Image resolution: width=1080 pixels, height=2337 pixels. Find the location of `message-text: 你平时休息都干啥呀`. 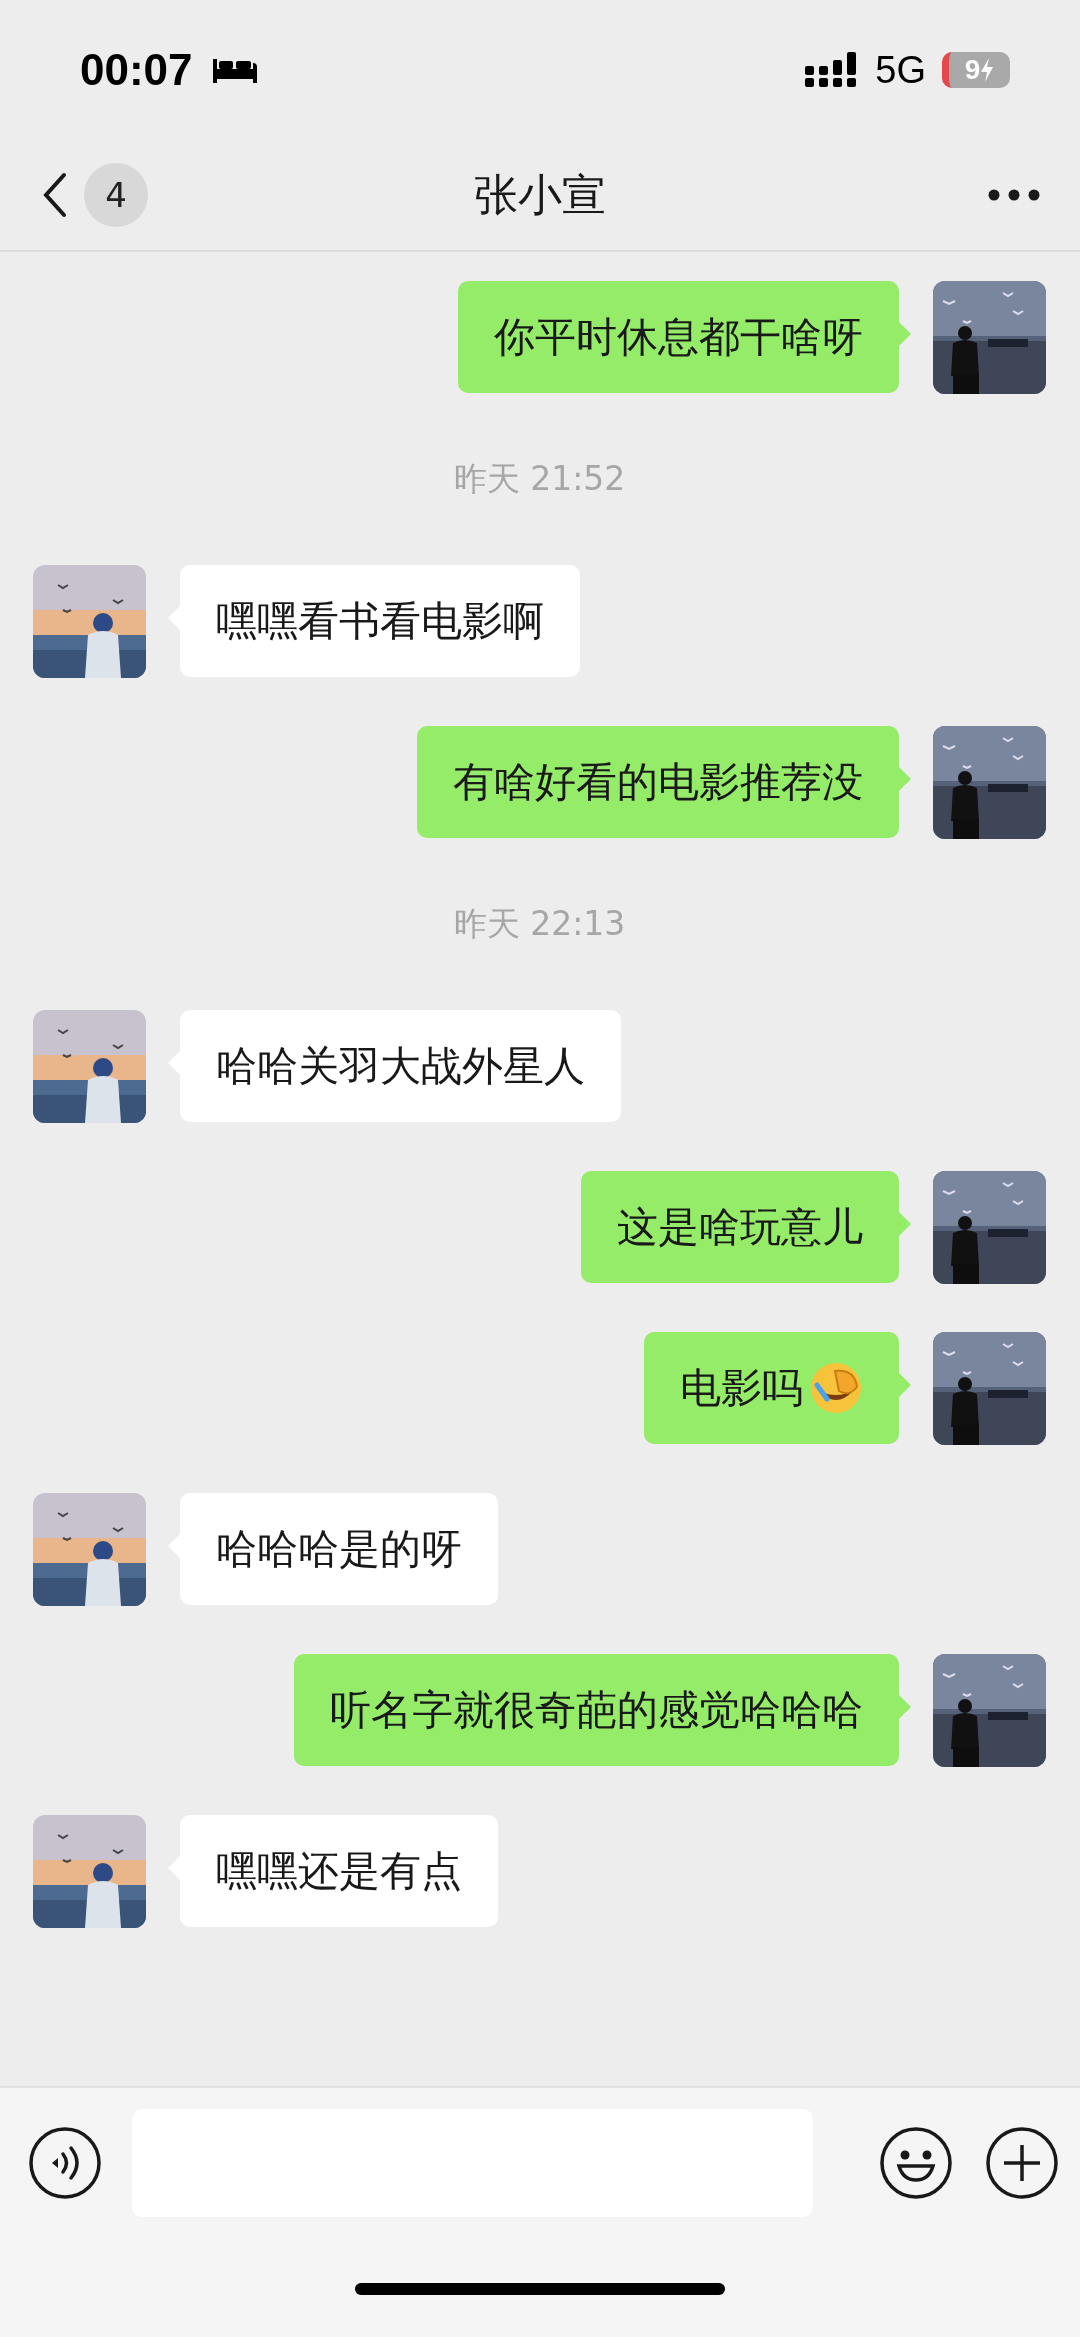

message-text: 你平时休息都干啥呀 is located at coordinates (678, 337).